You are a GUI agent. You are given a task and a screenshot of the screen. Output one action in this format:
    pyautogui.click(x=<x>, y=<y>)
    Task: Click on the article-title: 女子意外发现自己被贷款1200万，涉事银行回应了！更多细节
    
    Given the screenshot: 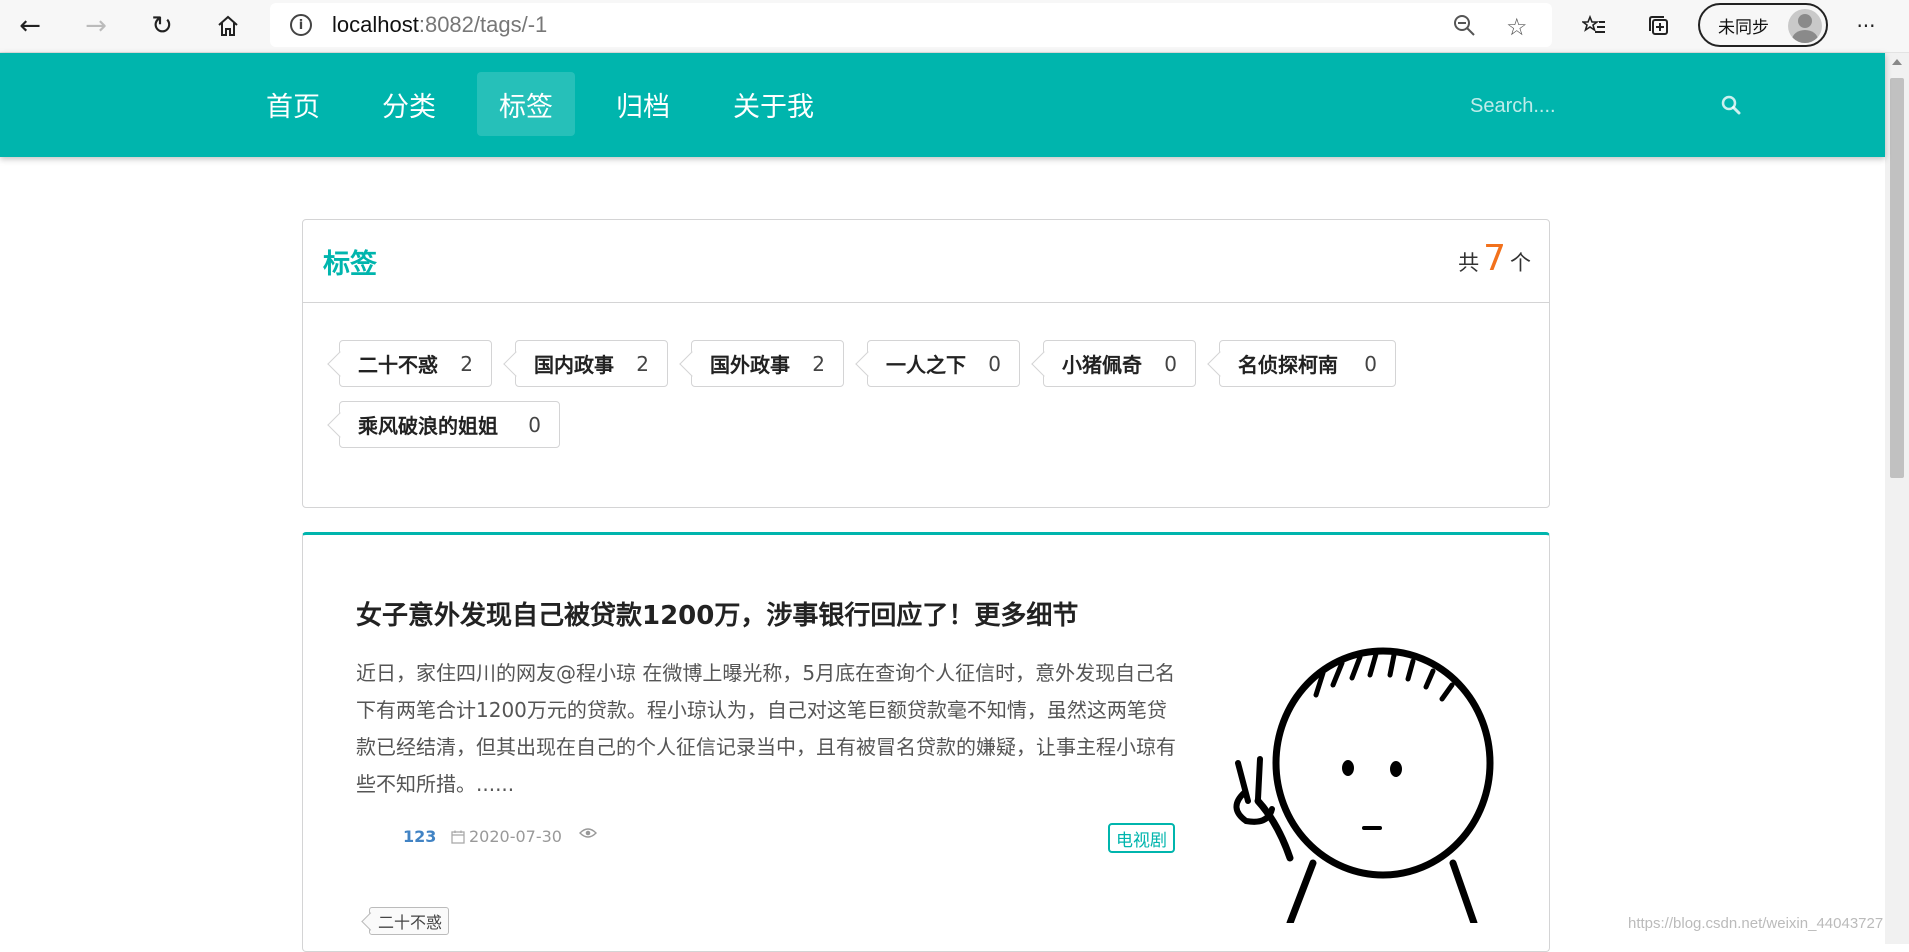 What is the action you would take?
    pyautogui.click(x=717, y=613)
    